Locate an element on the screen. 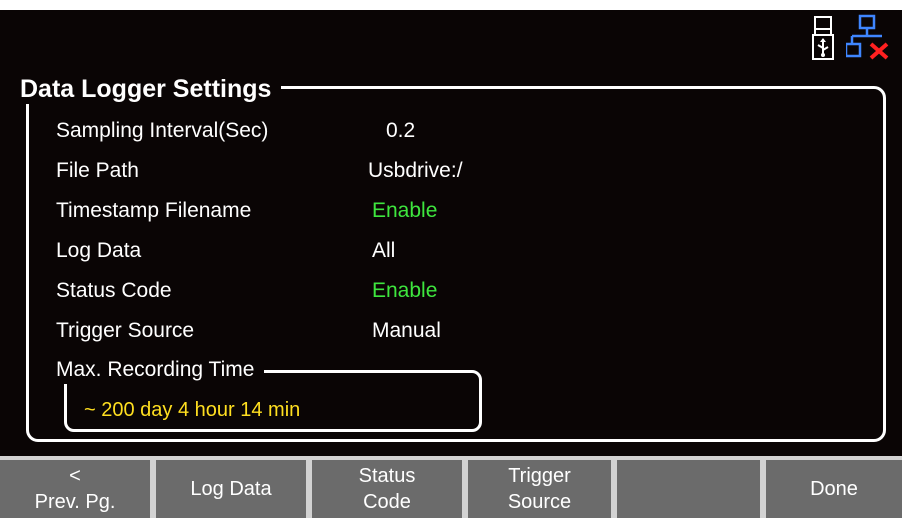  setting-row-timestamp-filename: Timestamp Filename Enable is located at coordinates (406, 211).